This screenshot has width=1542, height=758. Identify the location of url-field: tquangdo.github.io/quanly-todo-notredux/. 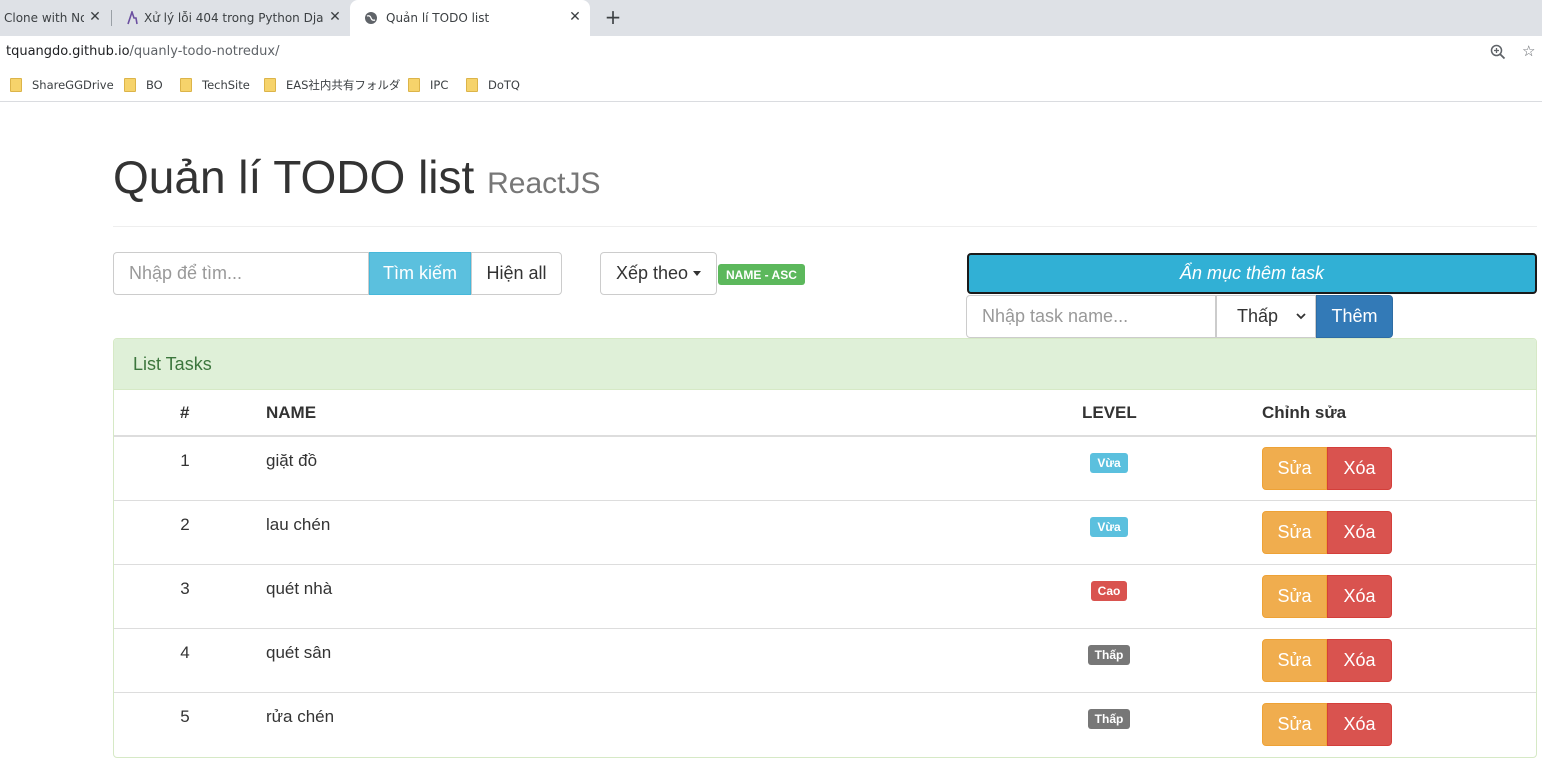
(143, 51).